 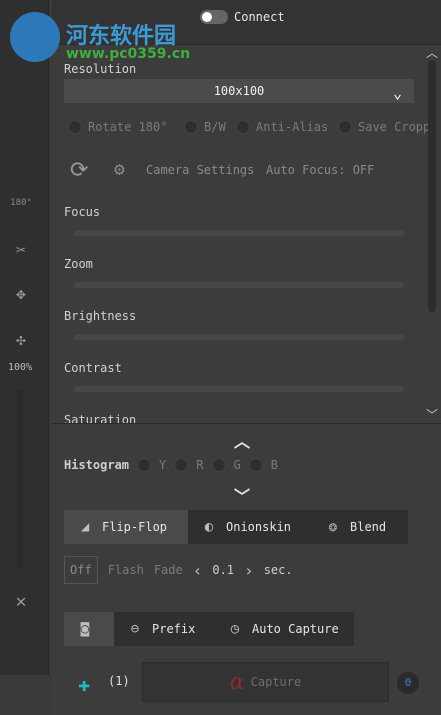 I want to click on histogram-row: Histogram Y R G B, so click(x=171, y=465).